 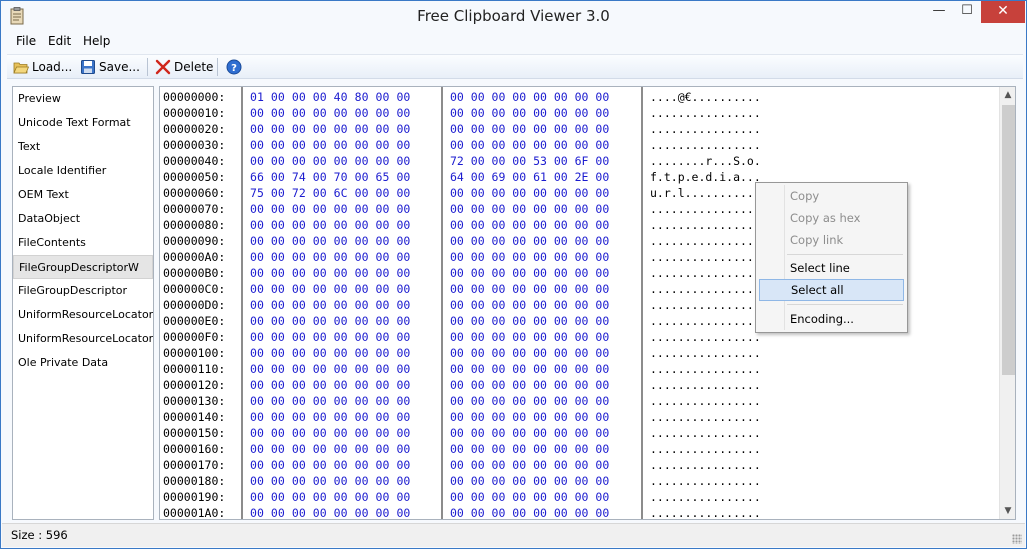 I want to click on hex-address: 00000060:, so click(x=194, y=193).